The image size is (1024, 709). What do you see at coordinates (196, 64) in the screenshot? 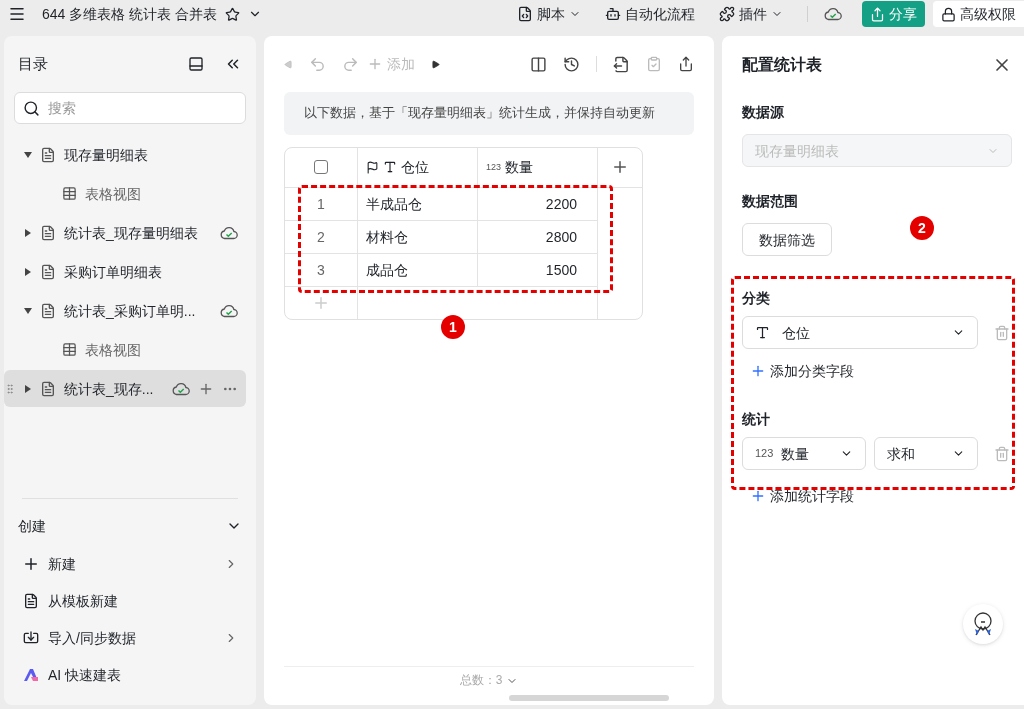
I see `panel-icon` at bounding box center [196, 64].